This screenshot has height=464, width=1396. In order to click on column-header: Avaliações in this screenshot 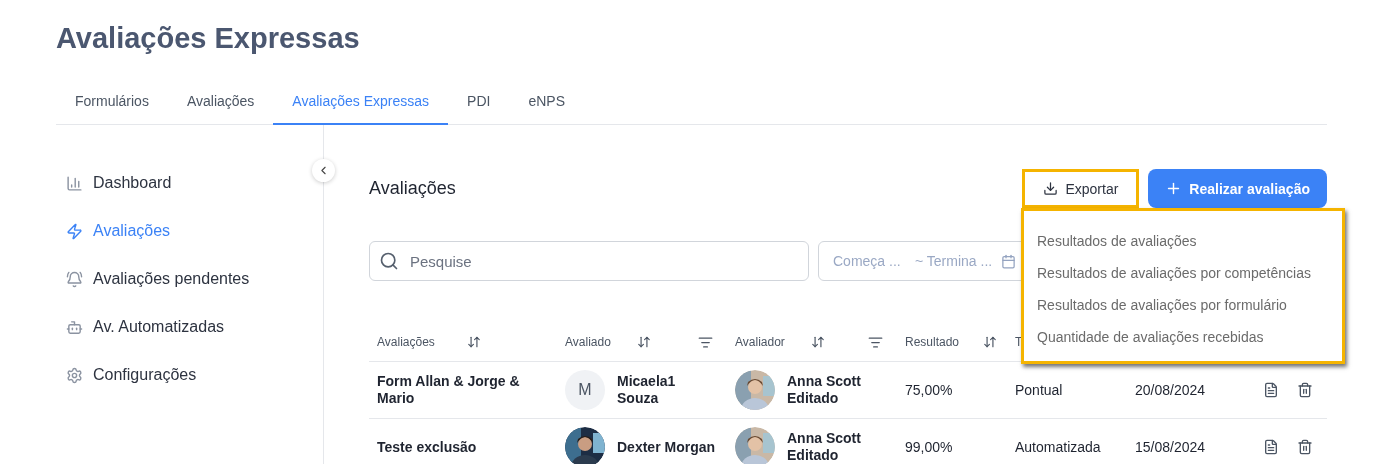, I will do `click(406, 342)`.